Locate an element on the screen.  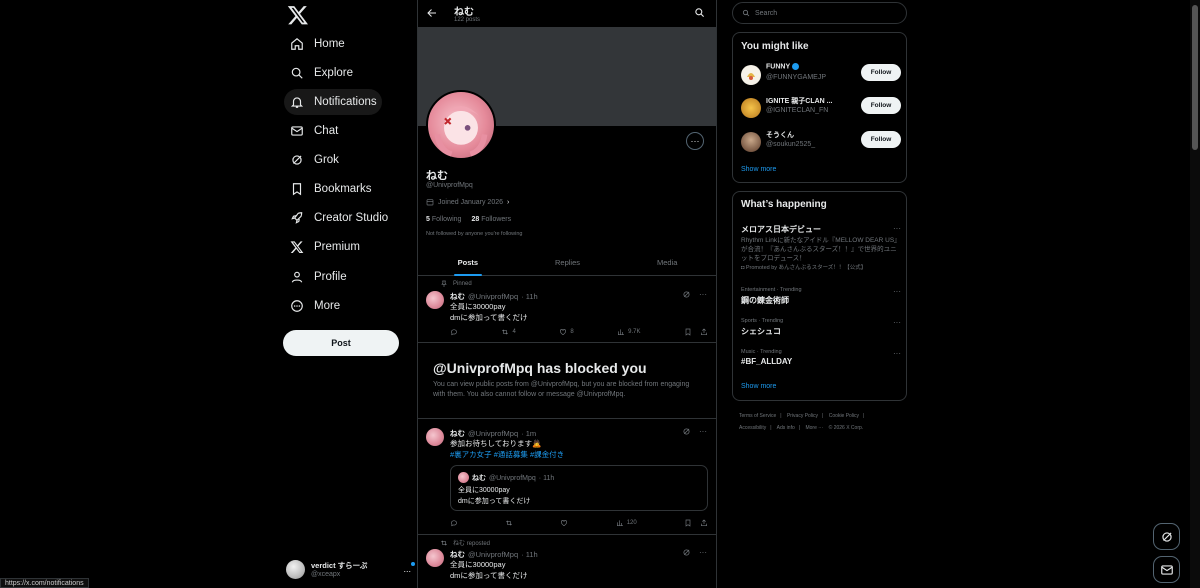
following-link: 5 Following is located at coordinates (443, 219).